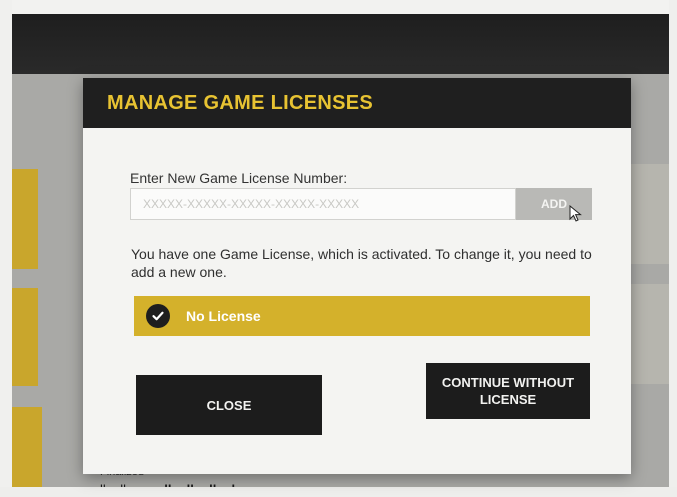 This screenshot has height=497, width=677. I want to click on mouse-cursor-icon, so click(575, 213).